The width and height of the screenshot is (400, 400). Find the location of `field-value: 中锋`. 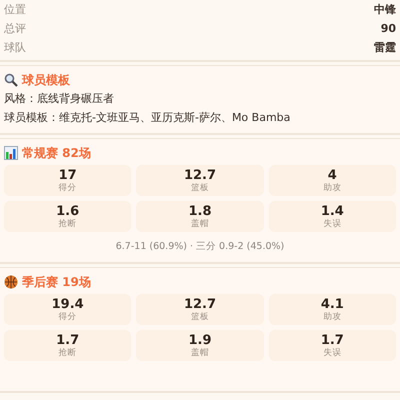

field-value: 中锋 is located at coordinates (385, 9).